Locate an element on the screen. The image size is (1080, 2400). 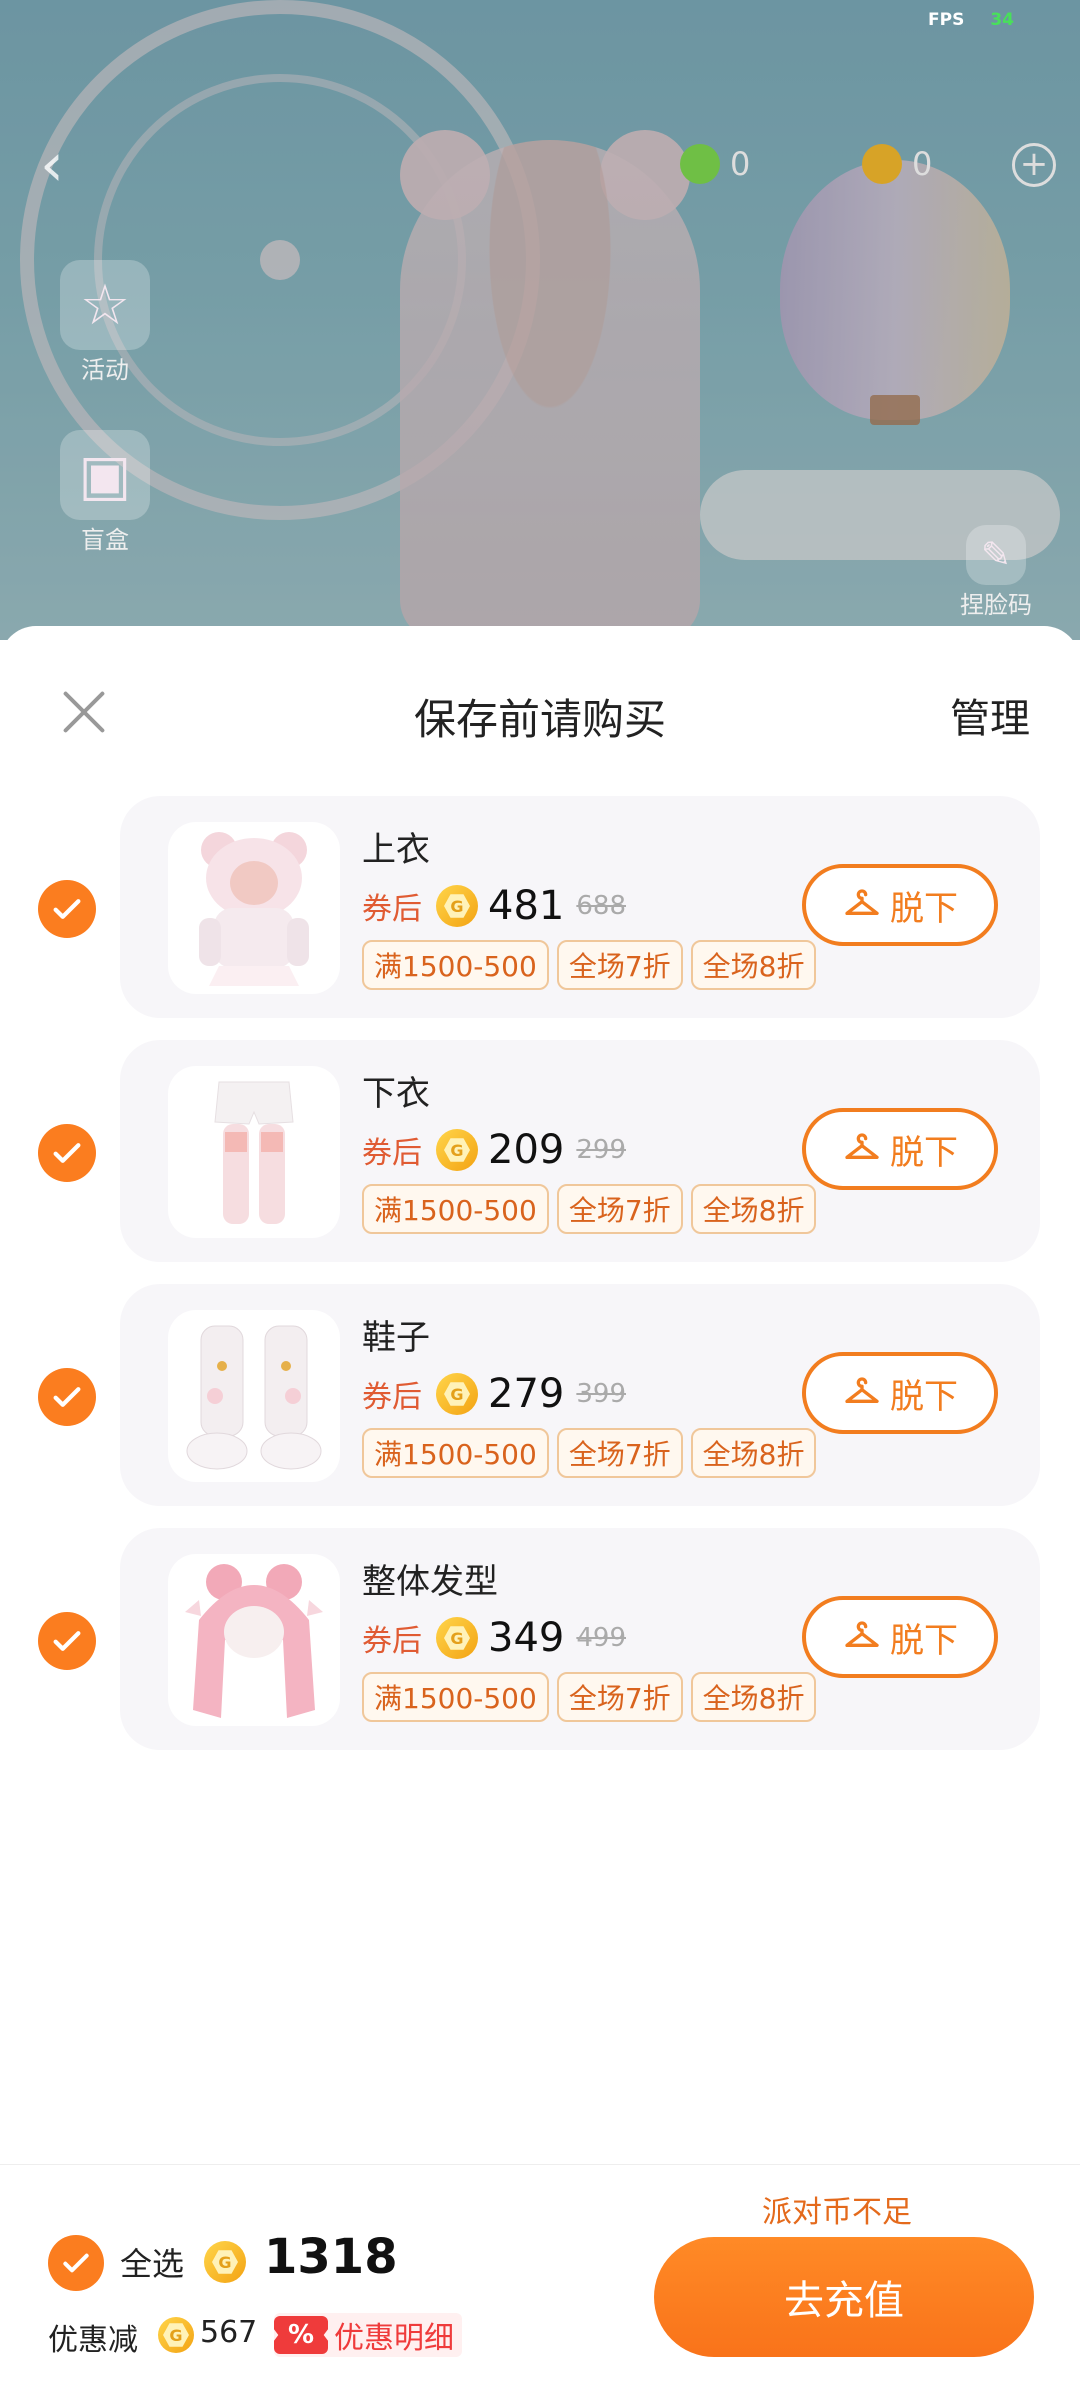
list-item: 下衣 券后 G 209 299 满1500-500 全场7折 全场8折 脱下 is located at coordinates (540, 1162).